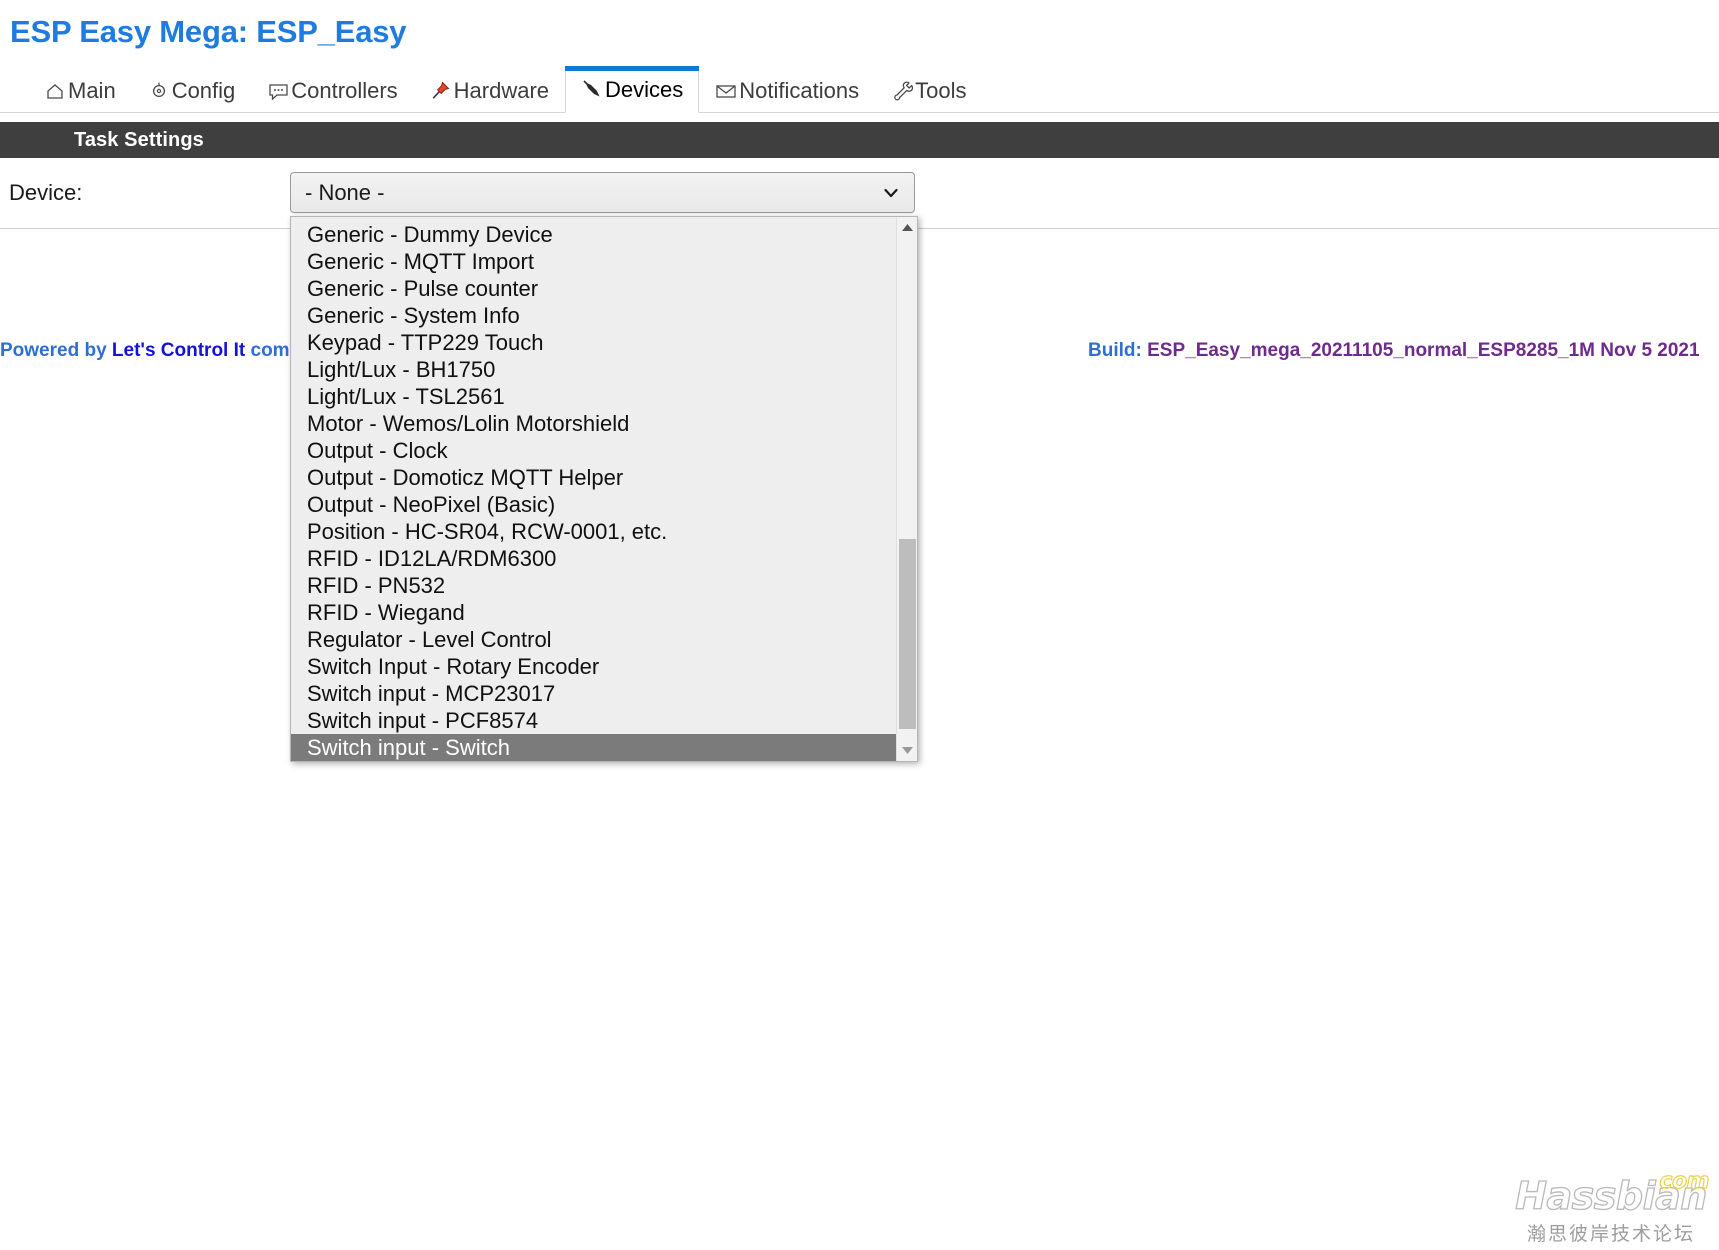 The image size is (1719, 1250). What do you see at coordinates (593, 396) in the screenshot?
I see `dropdown-option: Light/Lux - TSL2561` at bounding box center [593, 396].